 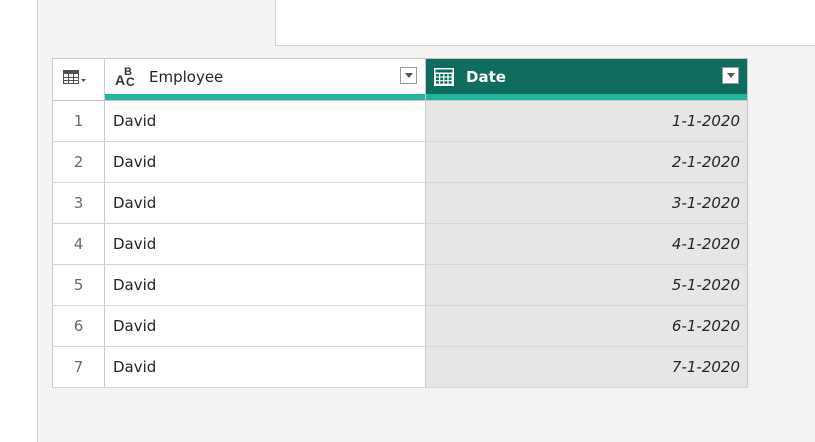 I want to click on row-number: 4, so click(x=78, y=244).